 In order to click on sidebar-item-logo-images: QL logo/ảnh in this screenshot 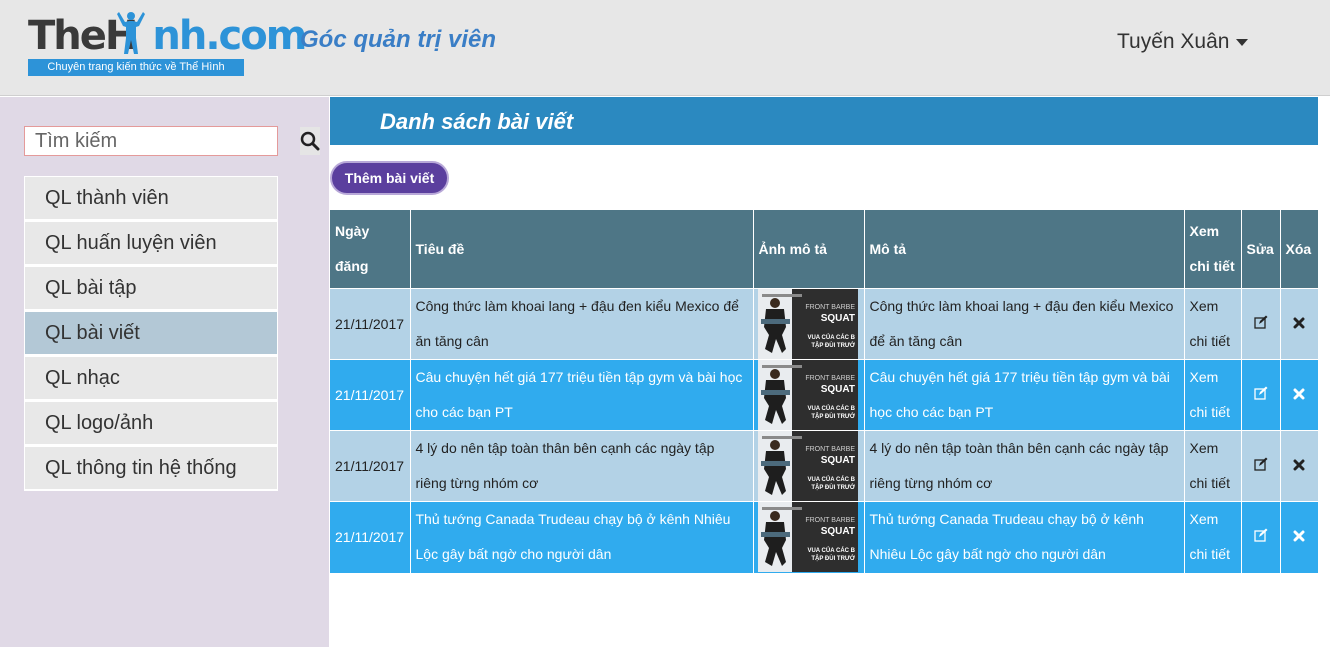, I will do `click(151, 423)`.